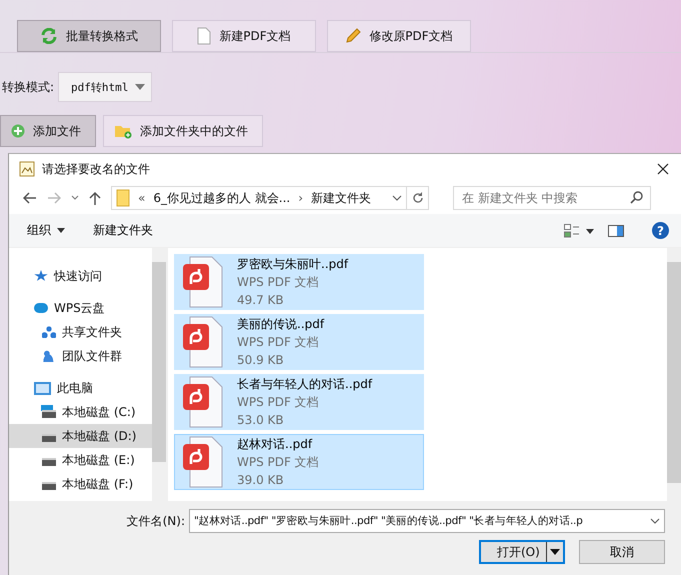  What do you see at coordinates (622, 552) in the screenshot?
I see `cancel-button: 取消` at bounding box center [622, 552].